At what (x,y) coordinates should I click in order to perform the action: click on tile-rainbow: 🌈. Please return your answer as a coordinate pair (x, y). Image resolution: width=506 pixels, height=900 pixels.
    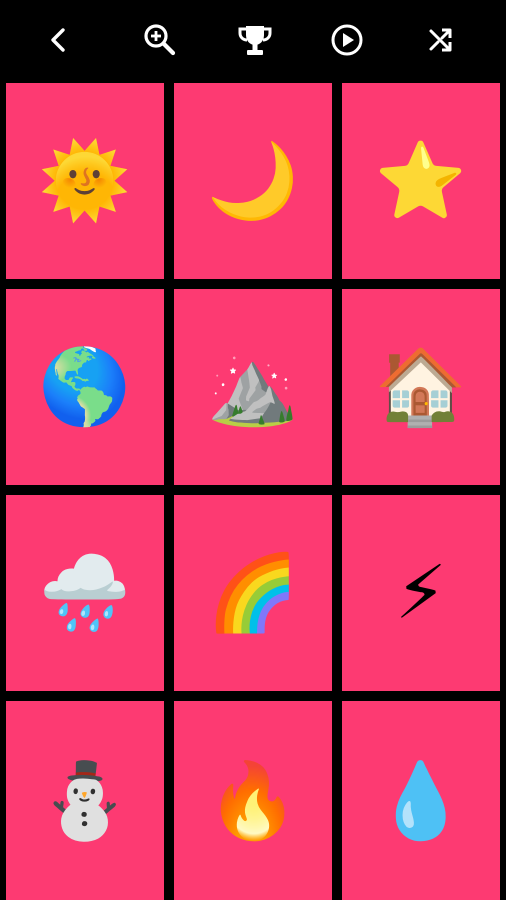
    Looking at the image, I should click on (253, 593).